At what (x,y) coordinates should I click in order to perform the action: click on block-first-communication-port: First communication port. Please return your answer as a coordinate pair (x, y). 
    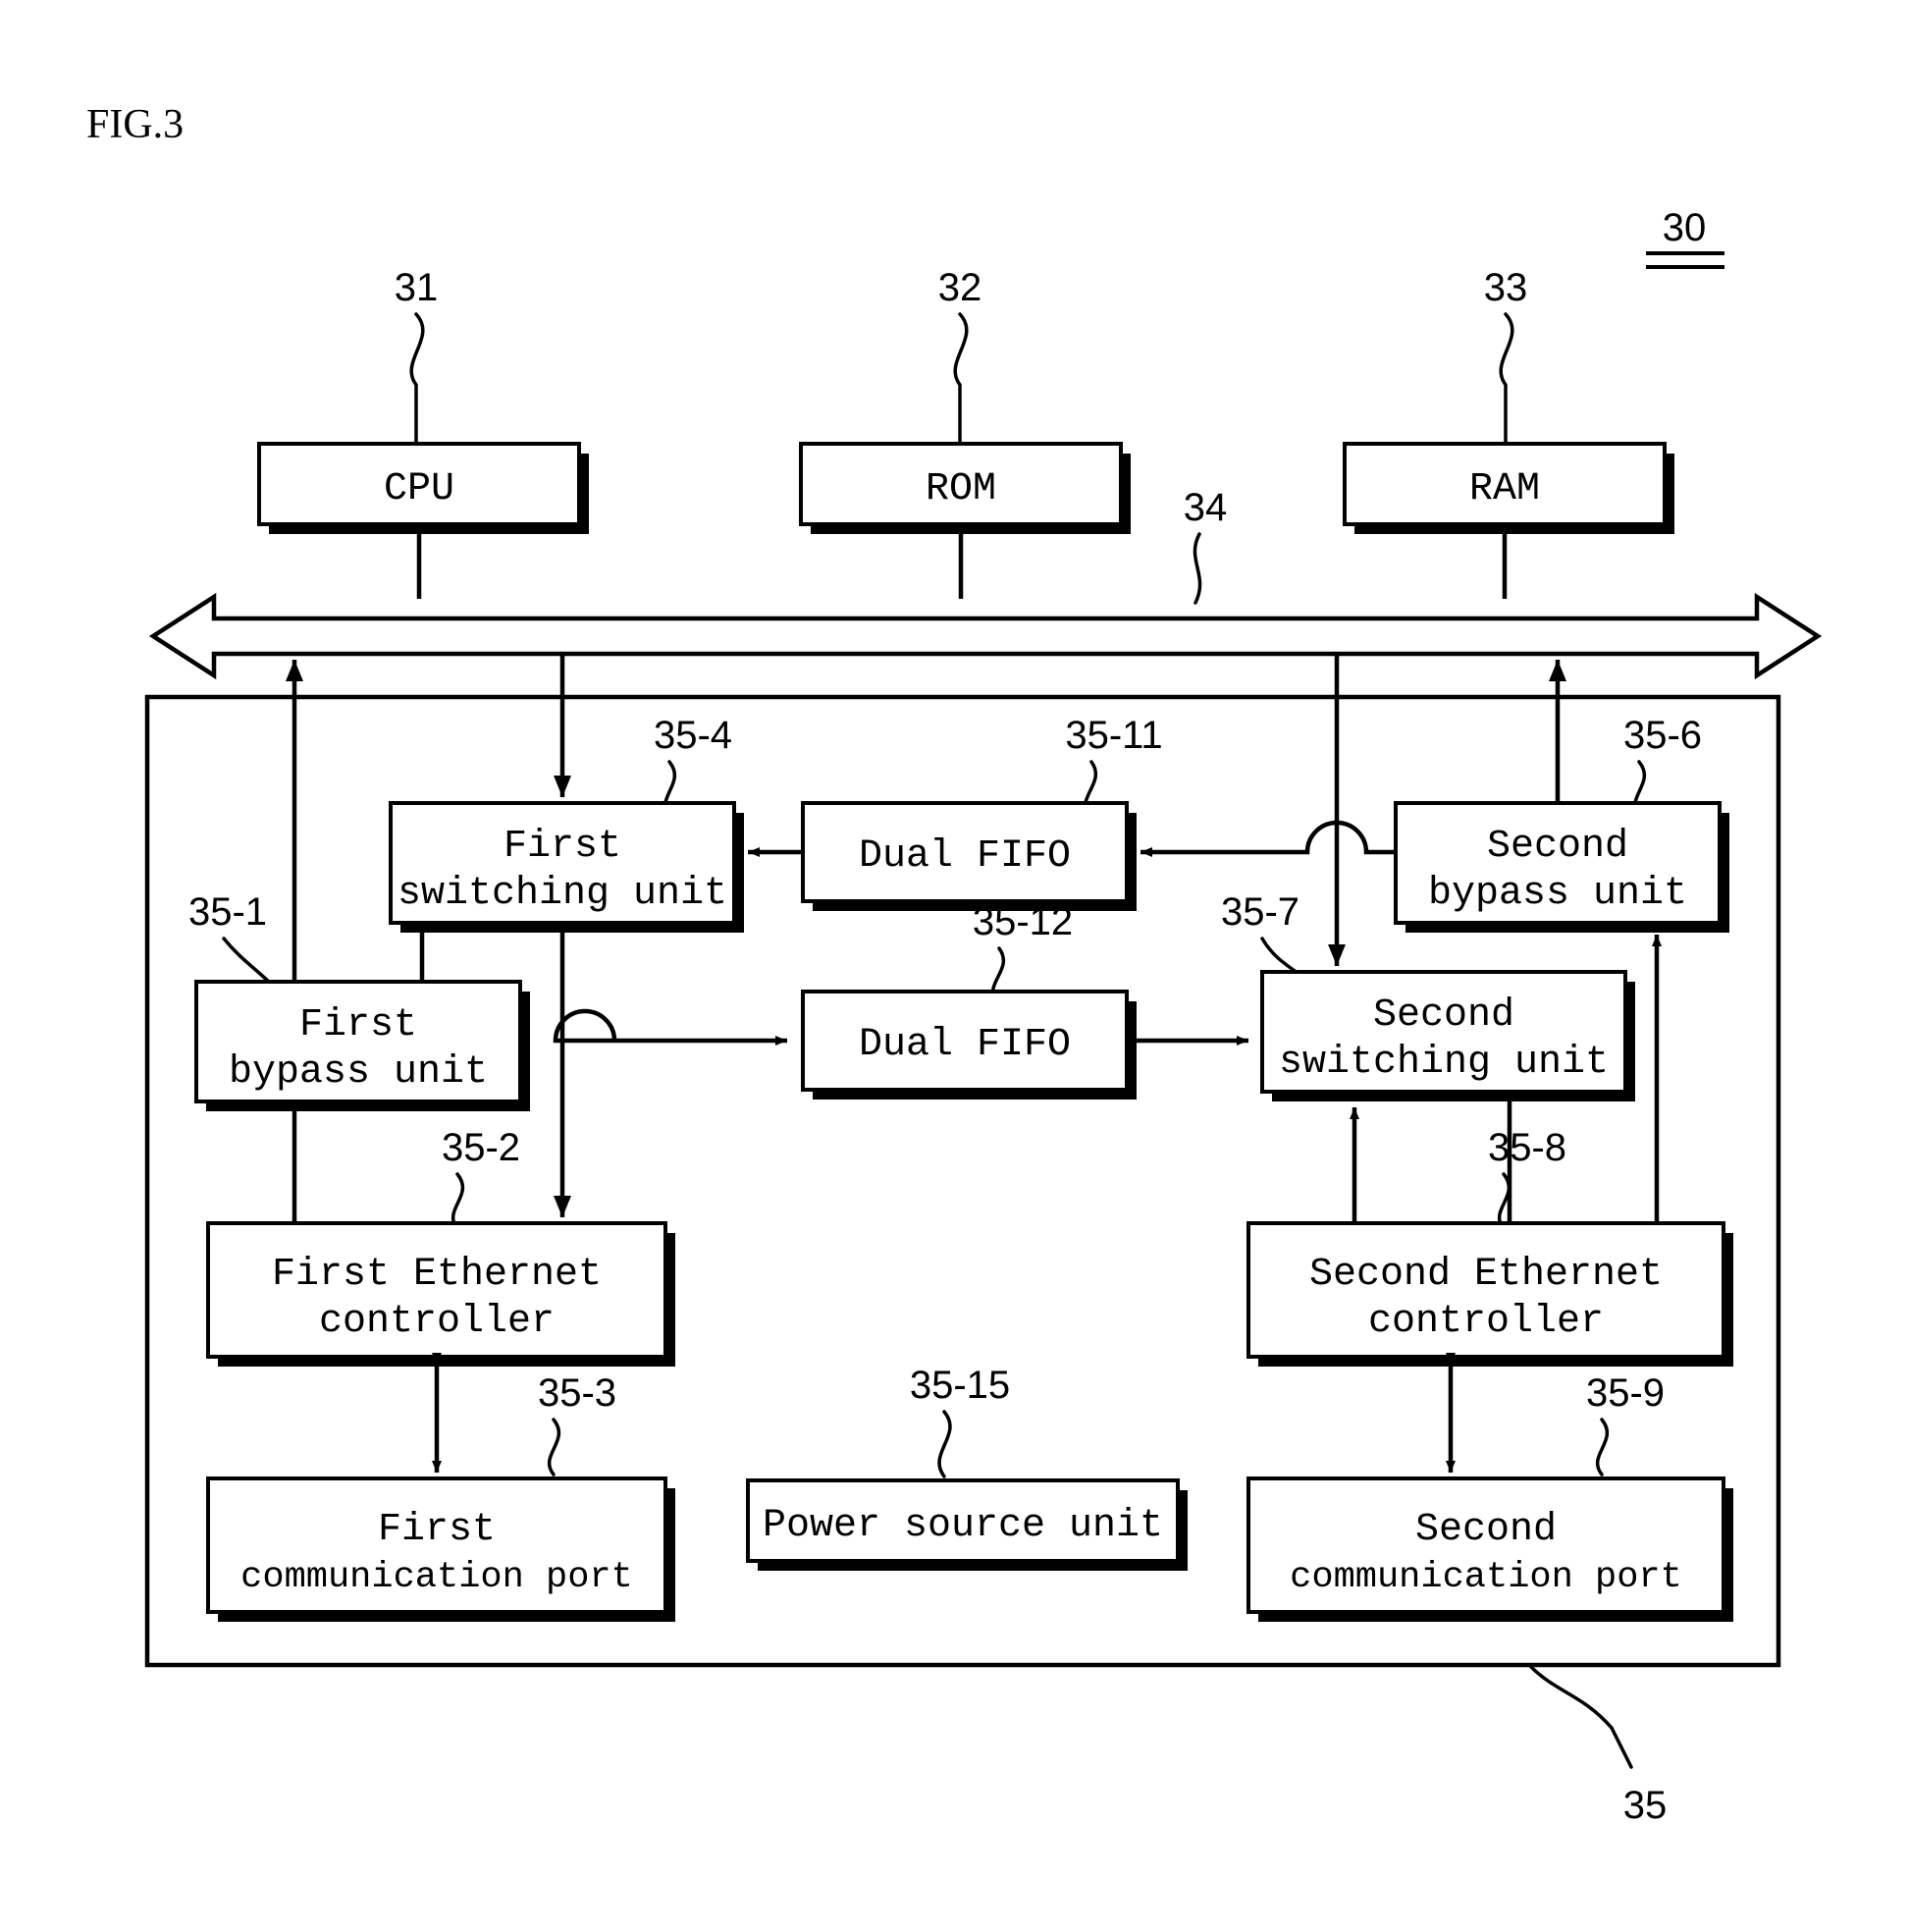
    Looking at the image, I should click on (441, 1549).